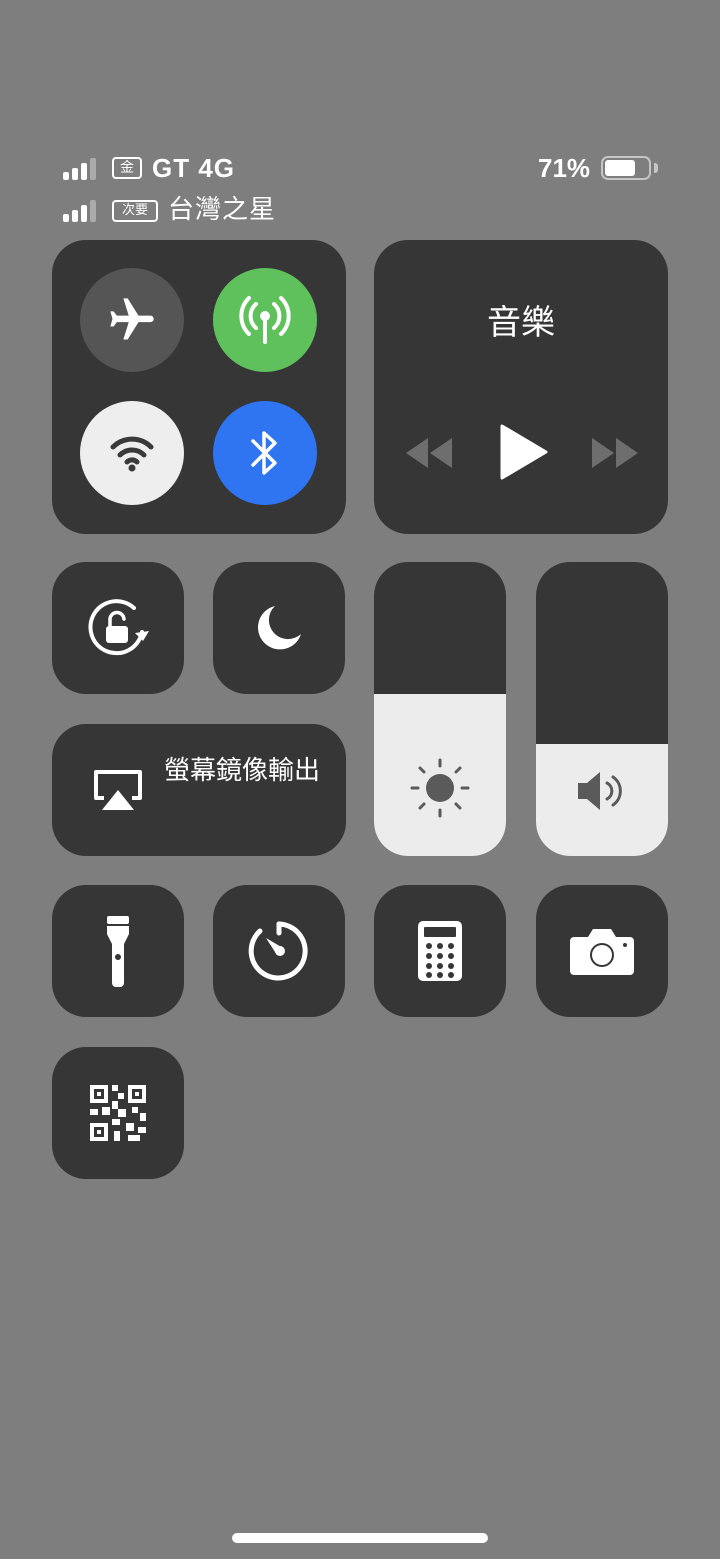 The width and height of the screenshot is (720, 1559). I want to click on cellular-data-toggle, so click(265, 320).